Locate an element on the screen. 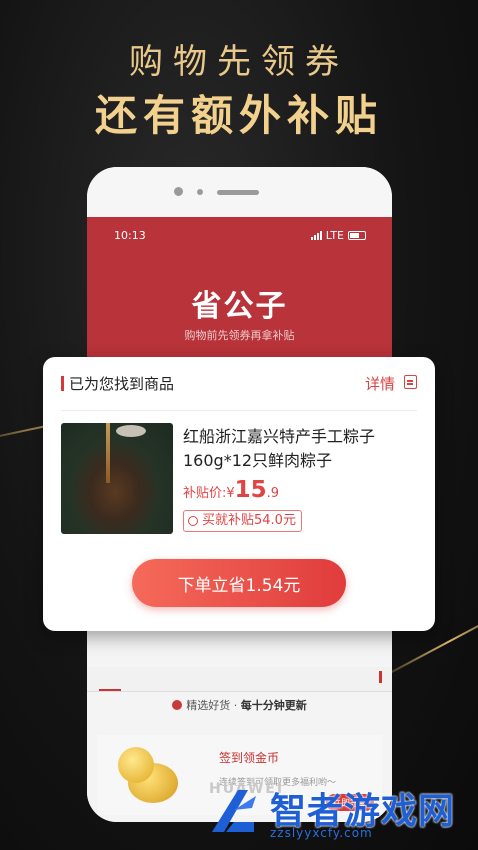  app-title: 省公子 is located at coordinates (239, 306).